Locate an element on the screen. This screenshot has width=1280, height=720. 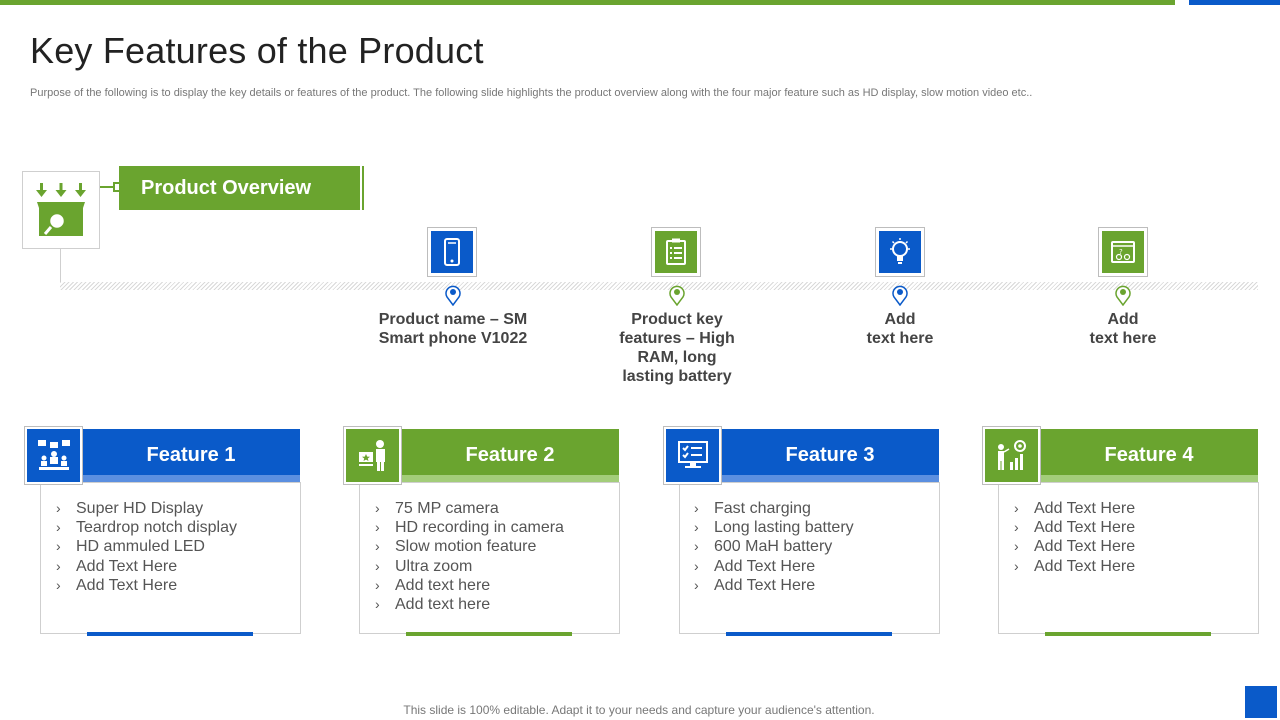
growth-target-icon is located at coordinates (1011, 454).